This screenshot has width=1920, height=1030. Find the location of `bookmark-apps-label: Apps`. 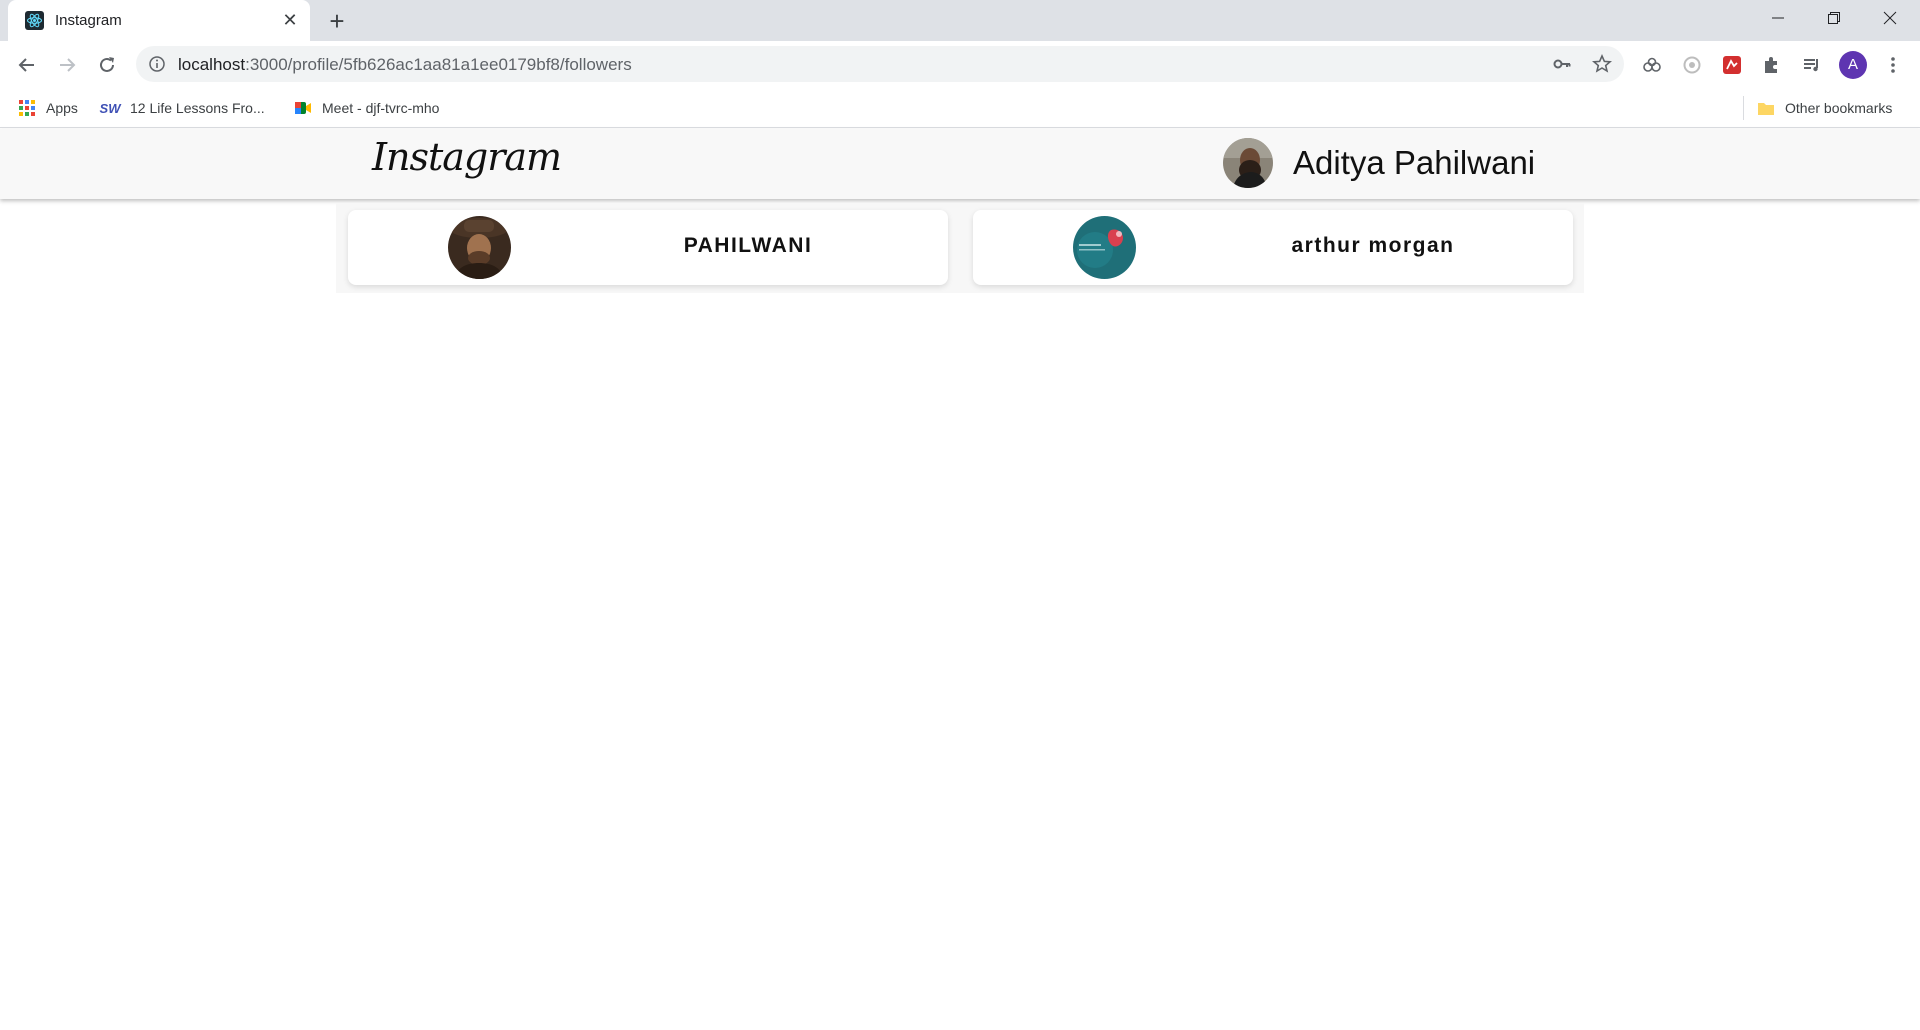

bookmark-apps-label: Apps is located at coordinates (62, 108).